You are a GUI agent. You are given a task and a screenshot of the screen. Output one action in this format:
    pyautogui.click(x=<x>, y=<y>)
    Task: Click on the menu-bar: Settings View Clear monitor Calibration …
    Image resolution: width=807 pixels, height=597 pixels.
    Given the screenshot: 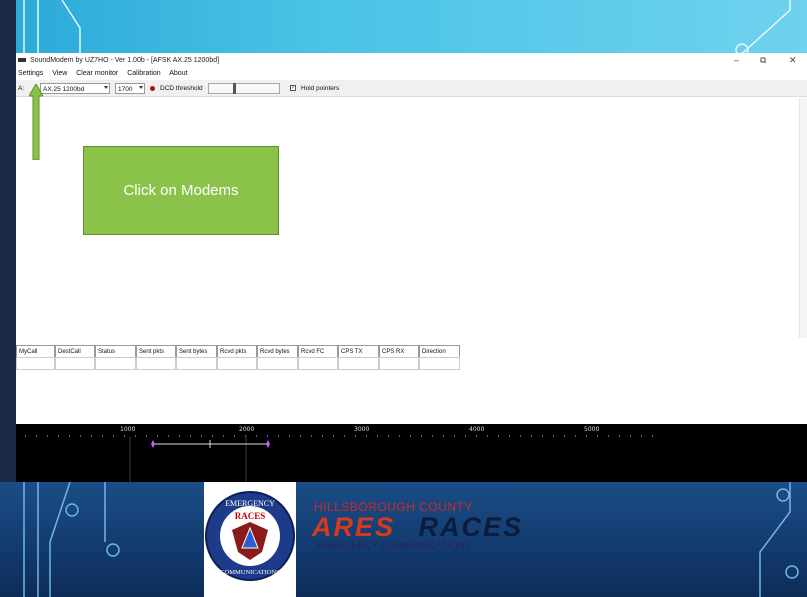 What is the action you would take?
    pyautogui.click(x=411, y=74)
    